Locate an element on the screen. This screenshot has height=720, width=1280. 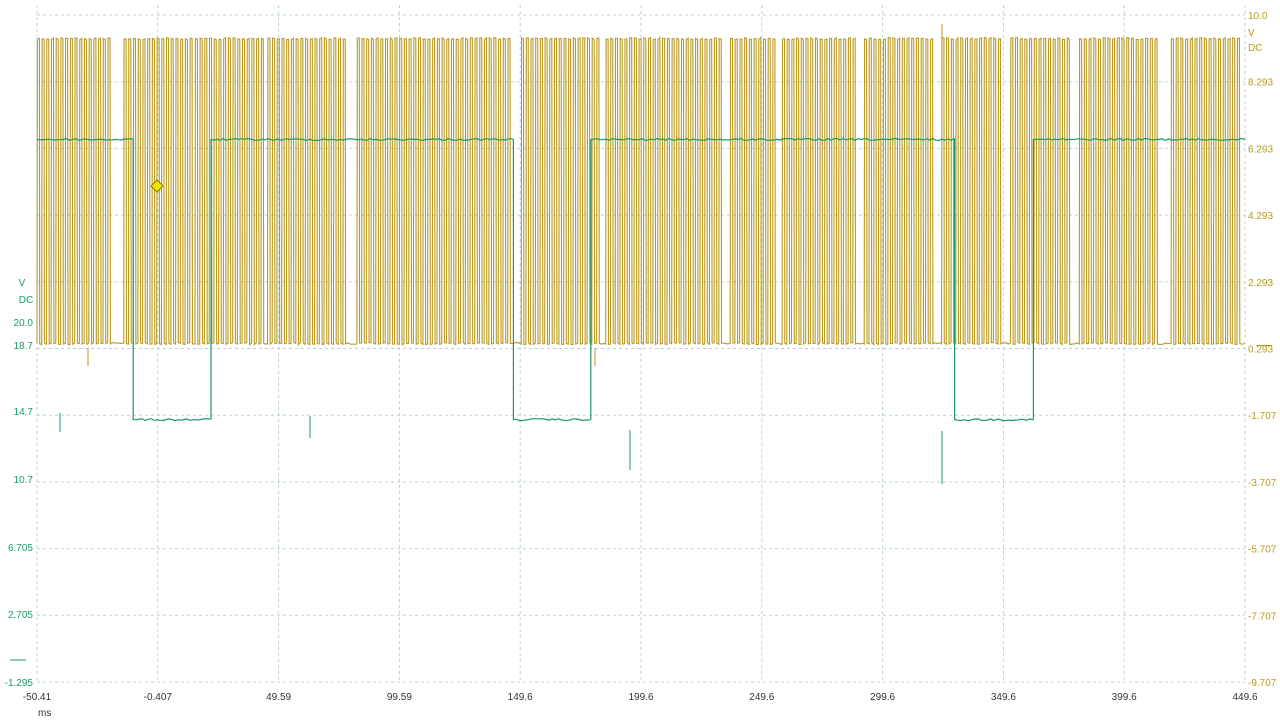
channel-b-tick-label: 2.705 is located at coordinates (20, 615).